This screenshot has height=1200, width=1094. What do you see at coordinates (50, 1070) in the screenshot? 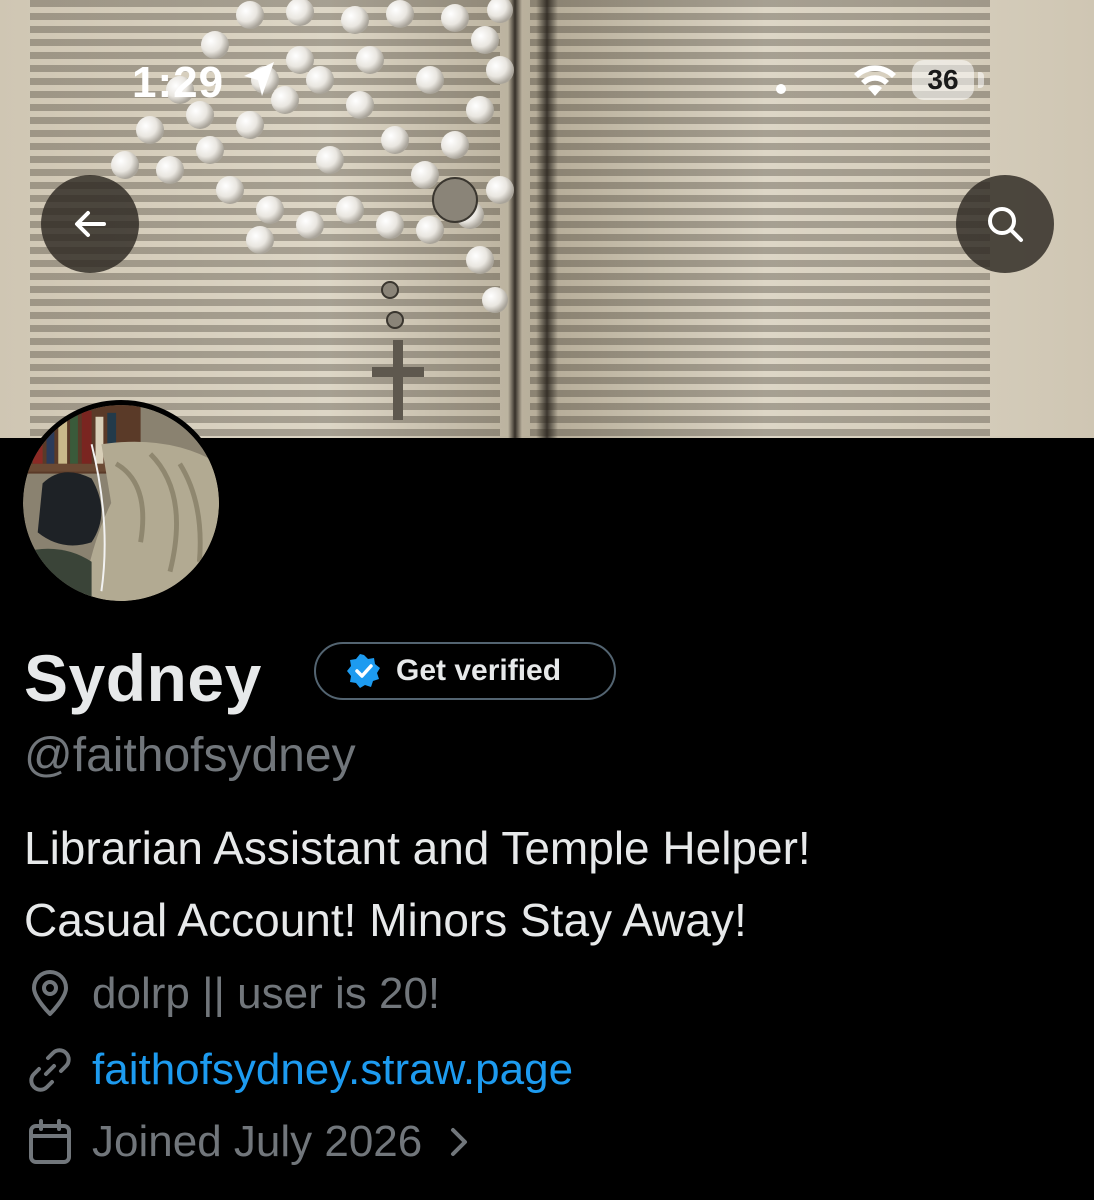
I see `link-icon` at bounding box center [50, 1070].